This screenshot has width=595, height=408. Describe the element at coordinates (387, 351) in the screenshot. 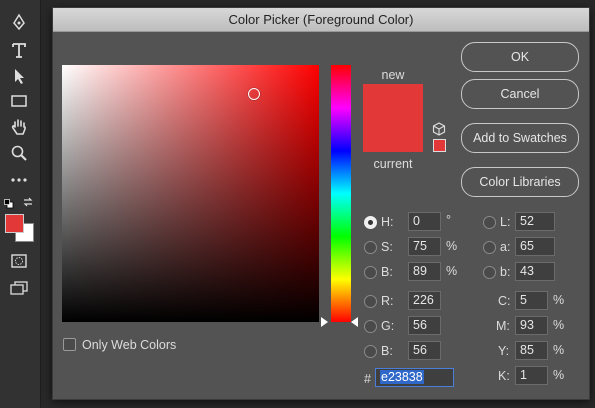

I see `blue-label: B:` at that location.